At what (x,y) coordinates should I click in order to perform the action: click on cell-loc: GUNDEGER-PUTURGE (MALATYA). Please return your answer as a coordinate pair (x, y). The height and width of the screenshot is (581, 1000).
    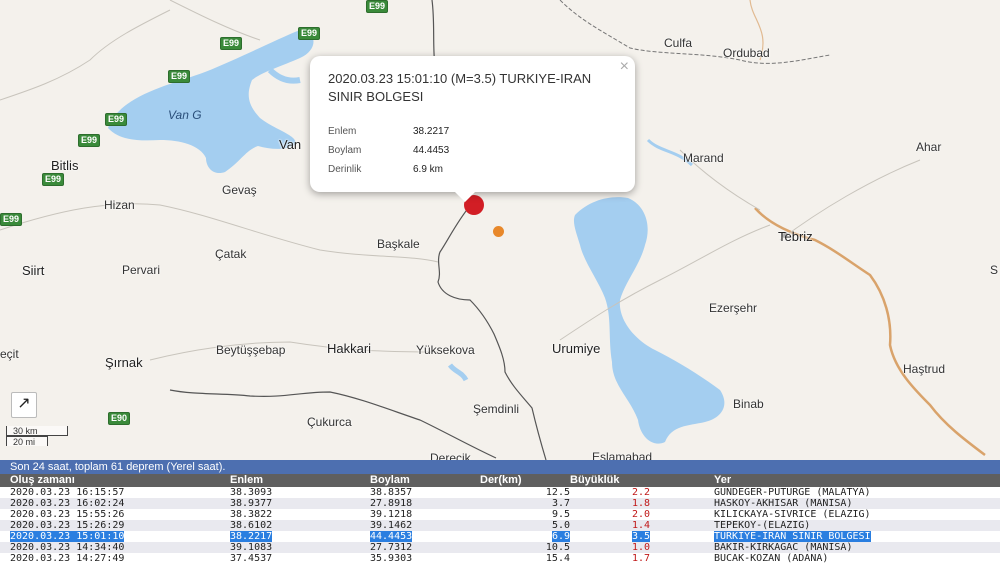
    Looking at the image, I should click on (825, 492).